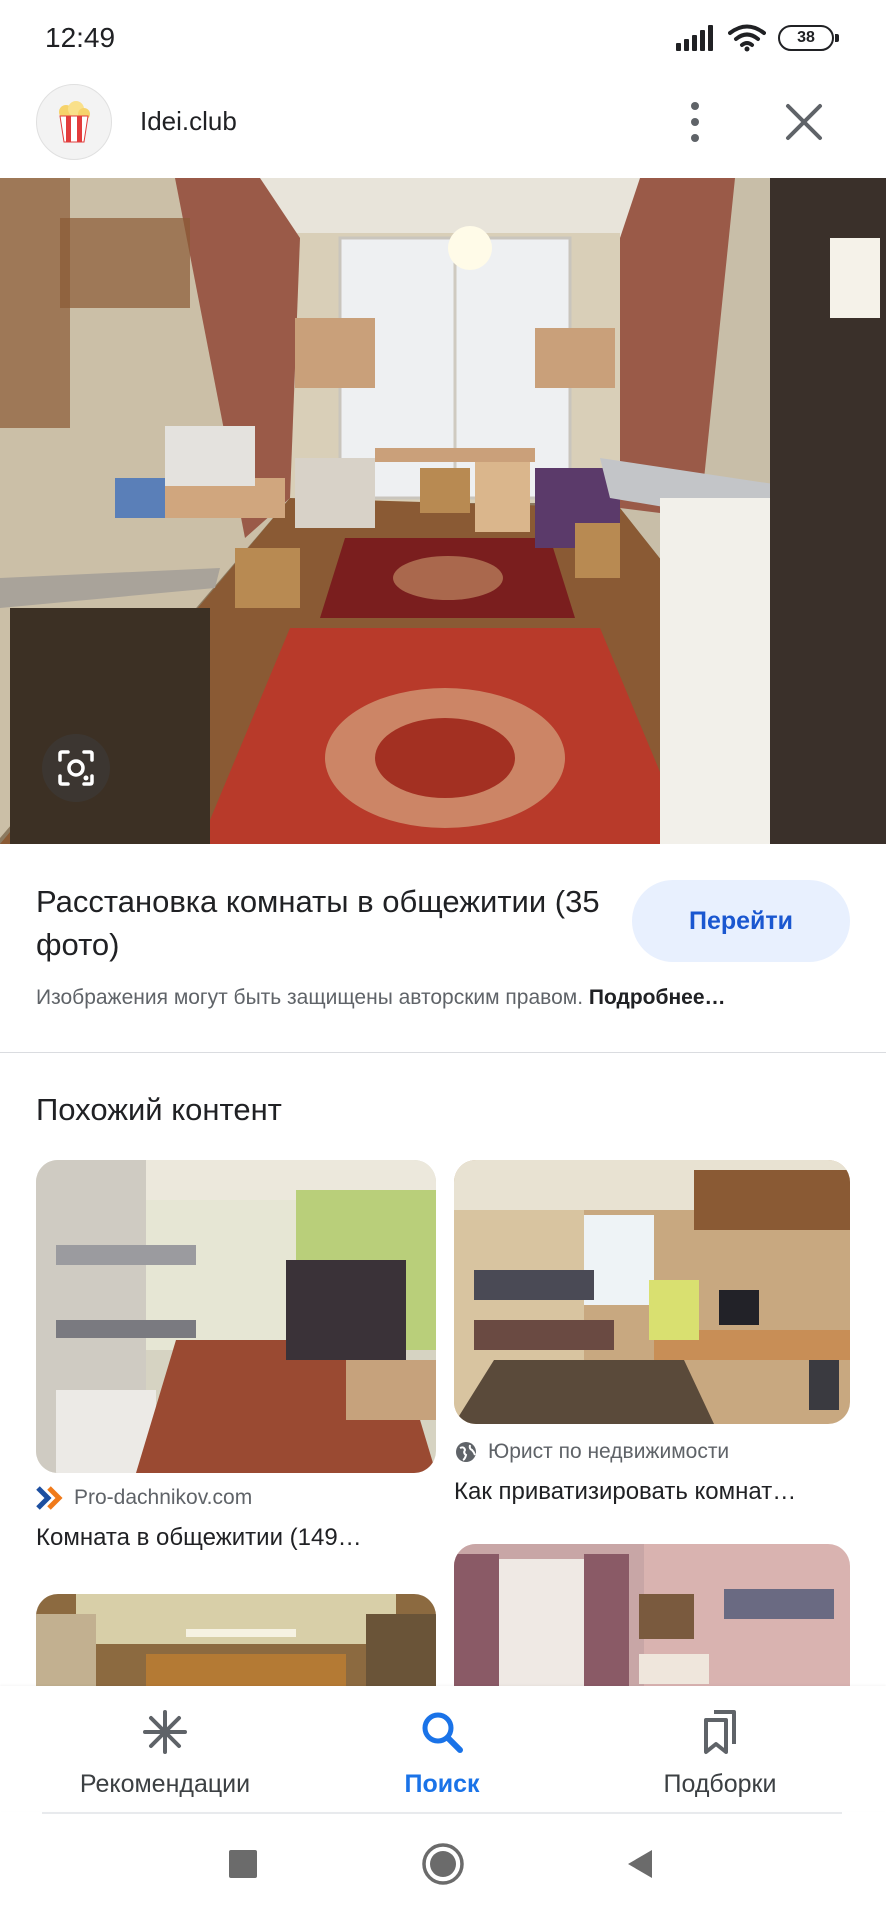 The width and height of the screenshot is (886, 1920). Describe the element at coordinates (443, 127) in the screenshot. I see `viewer-header: Idei.club` at that location.